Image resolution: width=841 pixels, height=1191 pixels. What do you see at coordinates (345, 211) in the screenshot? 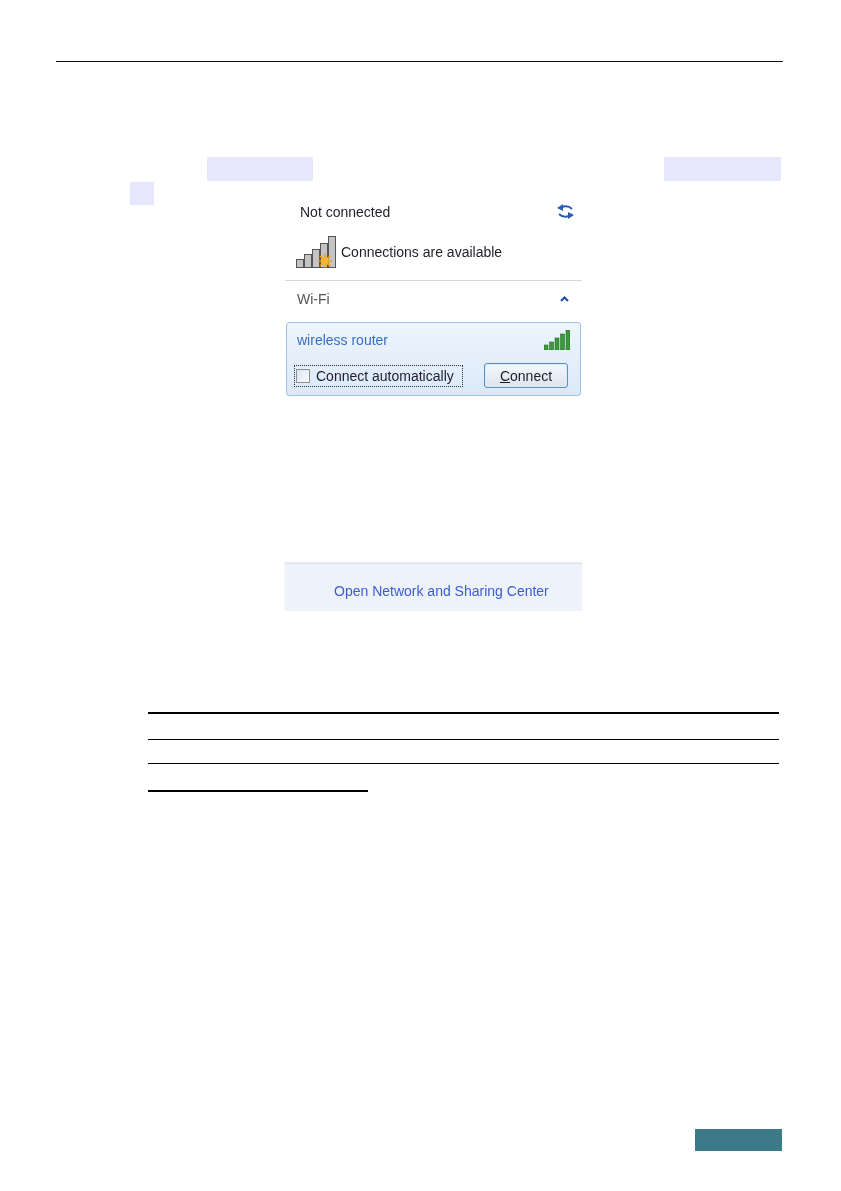
I see `status-text: Not connected` at bounding box center [345, 211].